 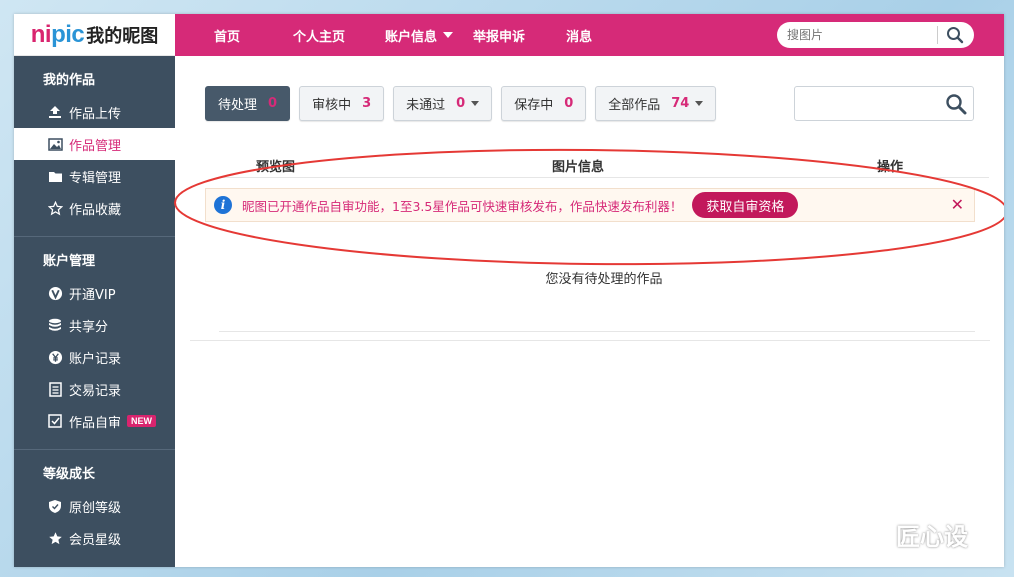 What do you see at coordinates (69, 261) in the screenshot?
I see `sidebar-group-title: 账户管理` at bounding box center [69, 261].